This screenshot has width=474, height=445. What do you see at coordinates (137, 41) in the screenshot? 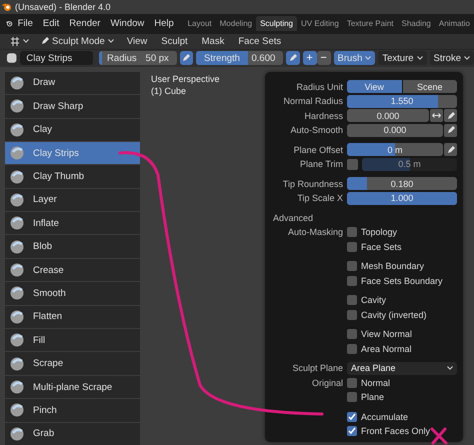
I see `menu-item: View` at bounding box center [137, 41].